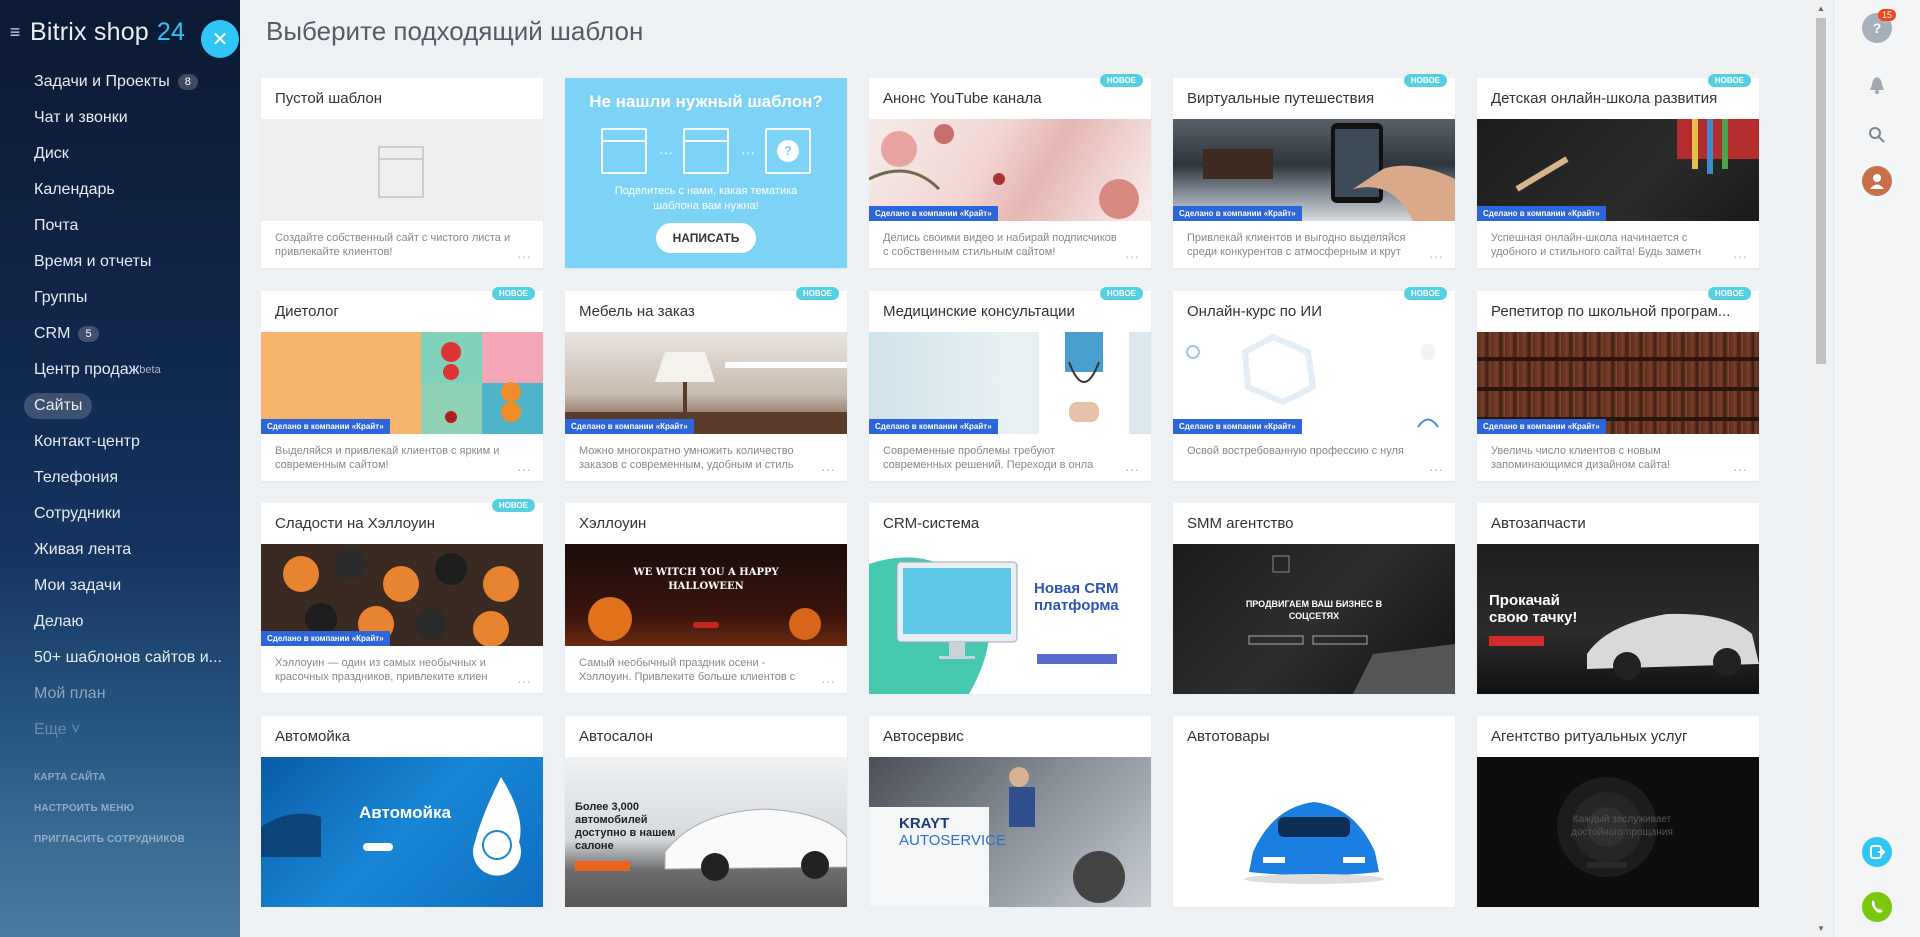  I want to click on card-preview: Каждый заслуживает достойного прощания, so click(1618, 832).